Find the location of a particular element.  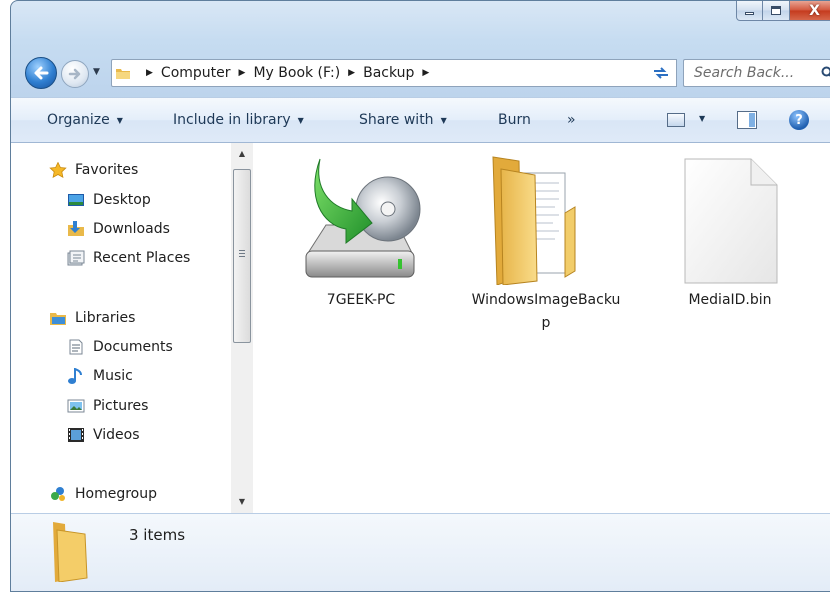

nav-downloads: Downloads is located at coordinates (118, 229).